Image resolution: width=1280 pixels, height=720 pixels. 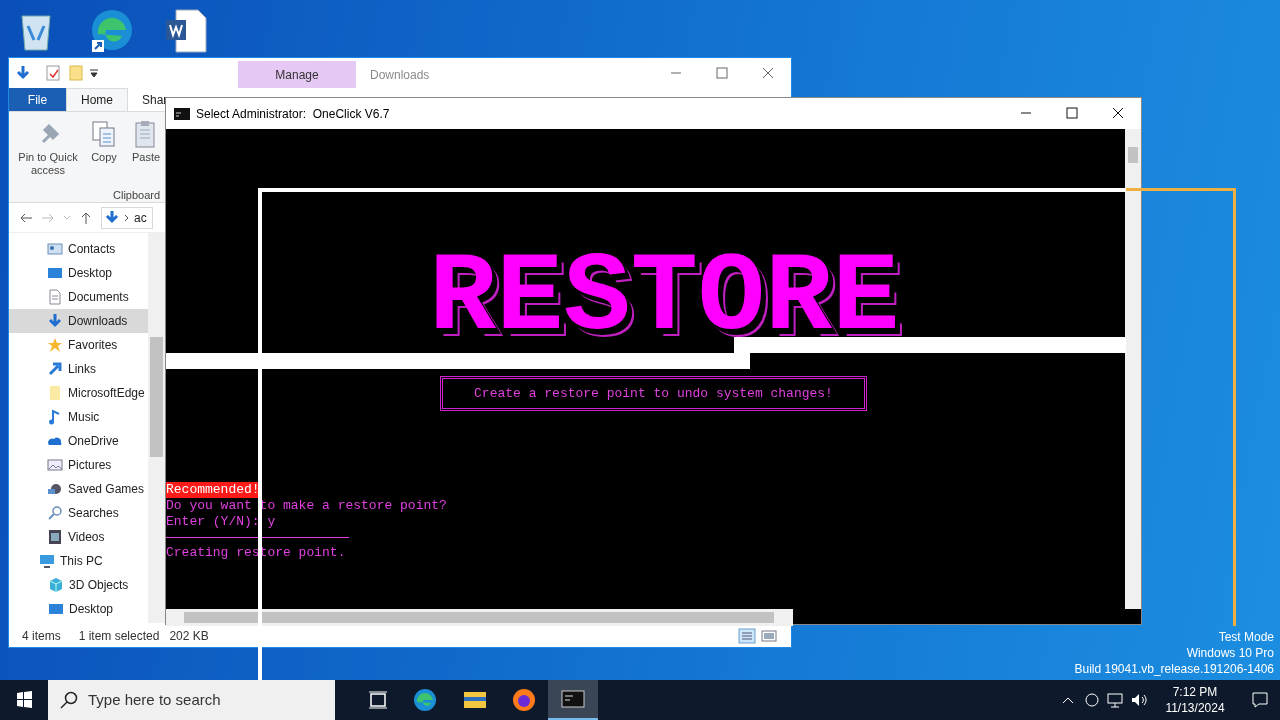 What do you see at coordinates (97, 99) in the screenshot?
I see `ribbon-tab: Home` at bounding box center [97, 99].